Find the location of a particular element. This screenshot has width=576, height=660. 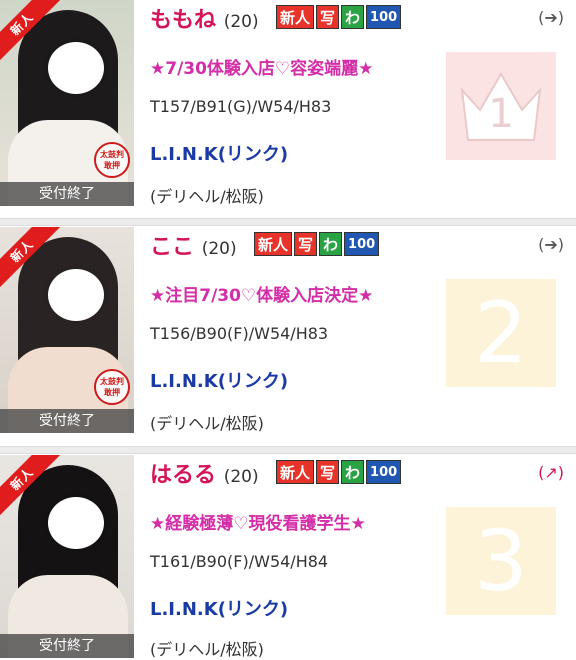

body-spec: T156/B90(F)/W54/H83 is located at coordinates (239, 333).